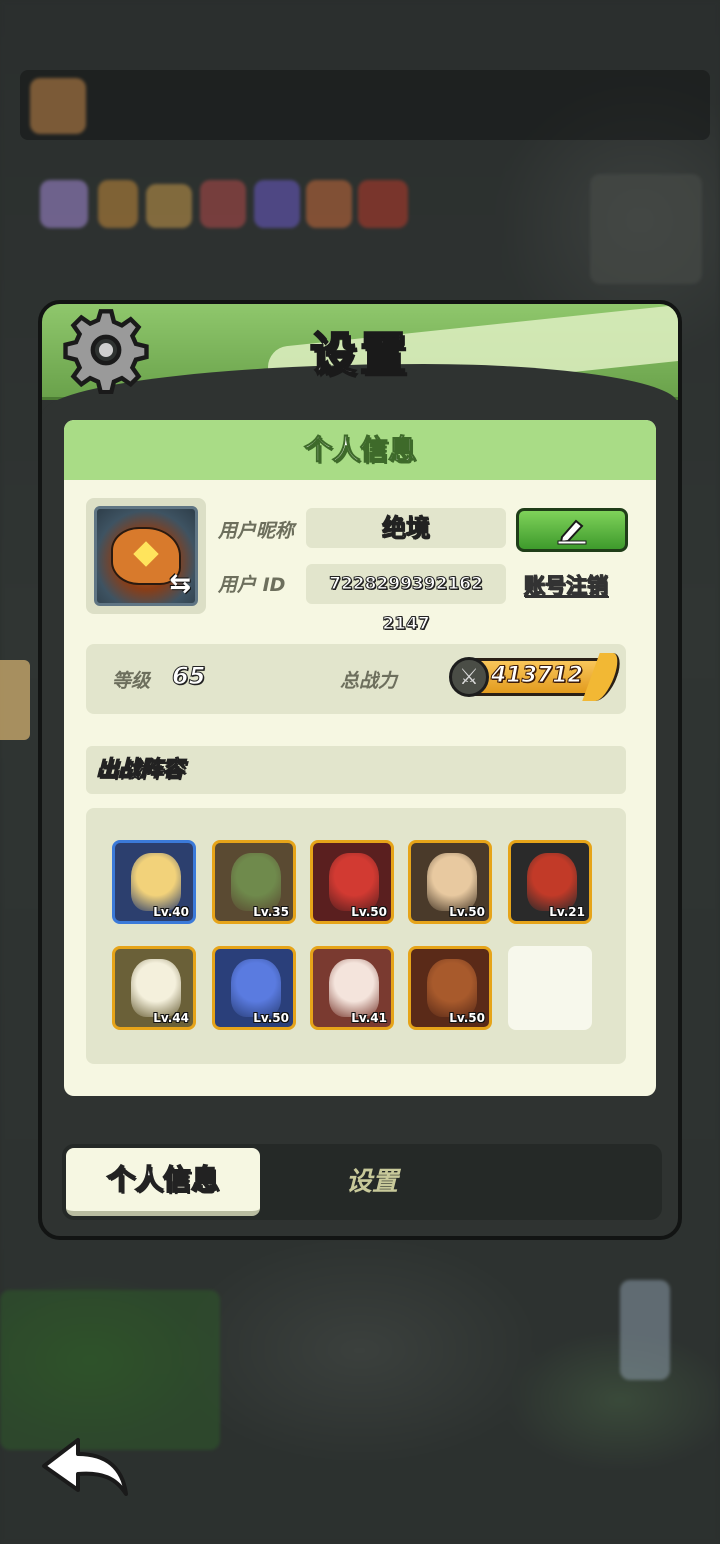  What do you see at coordinates (406, 599) in the screenshot?
I see `user-id-field: 7228299392162​2147` at bounding box center [406, 599].